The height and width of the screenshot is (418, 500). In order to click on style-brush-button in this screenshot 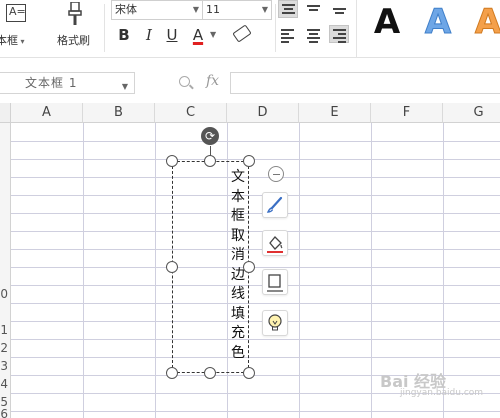, I will do `click(275, 205)`.